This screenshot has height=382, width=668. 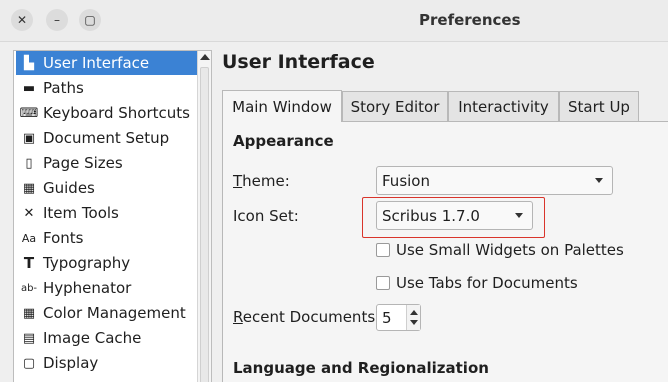 I want to click on spin-up-icon, so click(x=414, y=312).